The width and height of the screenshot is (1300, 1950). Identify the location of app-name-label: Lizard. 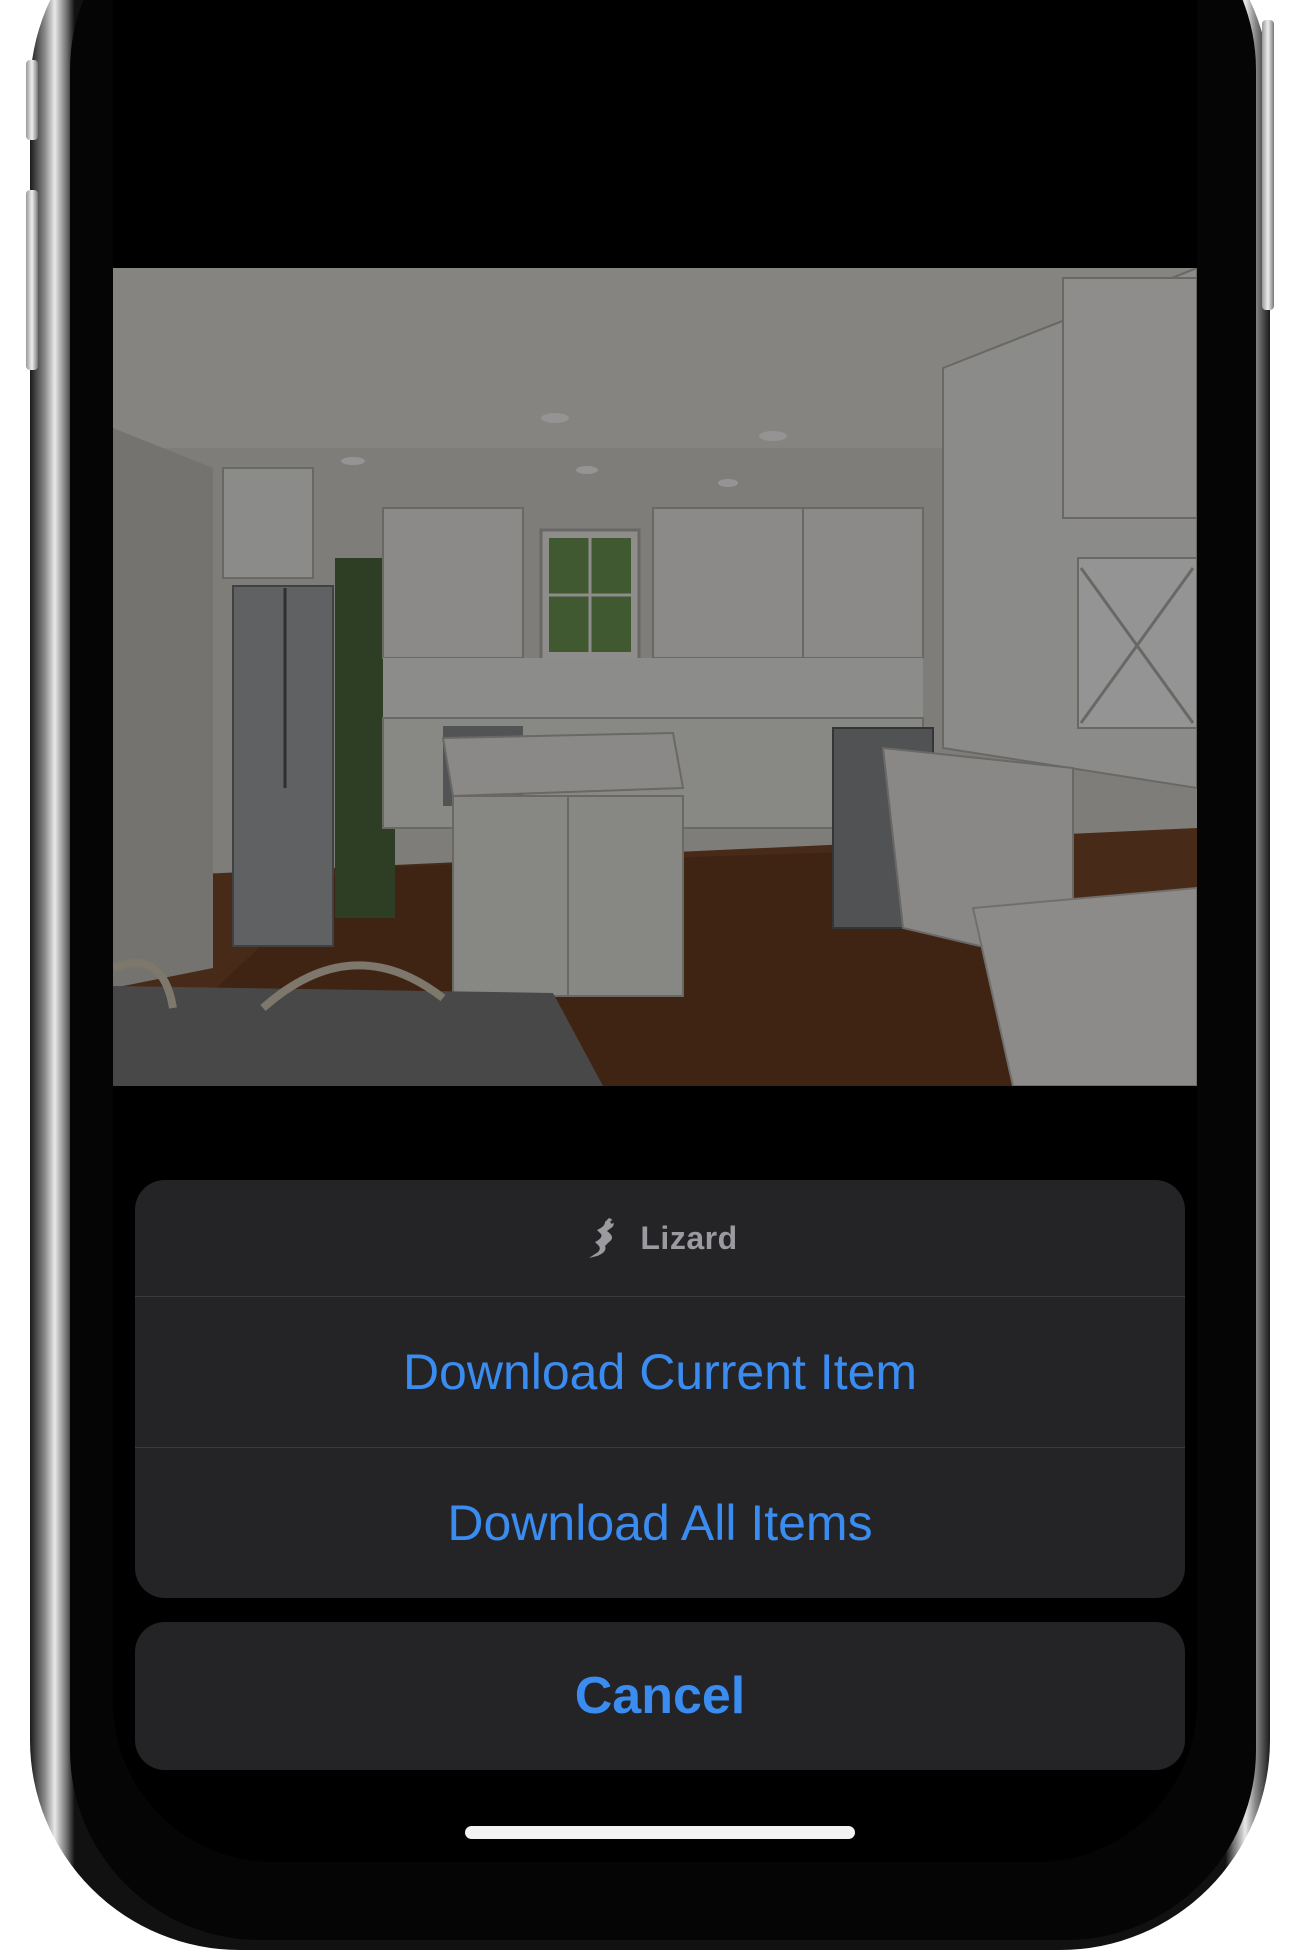
(689, 1237).